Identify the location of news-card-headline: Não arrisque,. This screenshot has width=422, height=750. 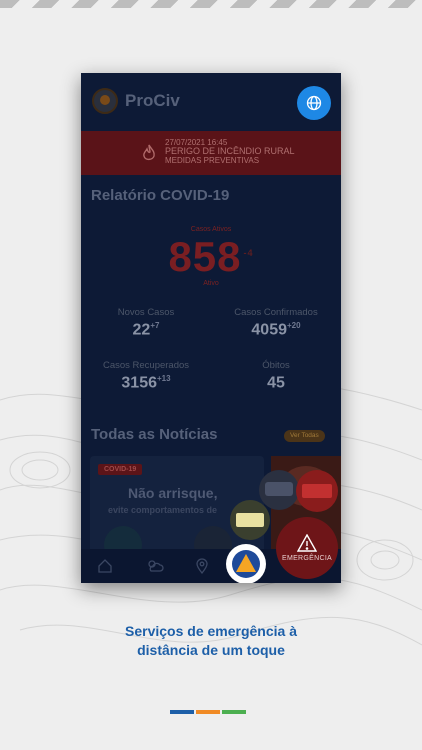
(173, 493).